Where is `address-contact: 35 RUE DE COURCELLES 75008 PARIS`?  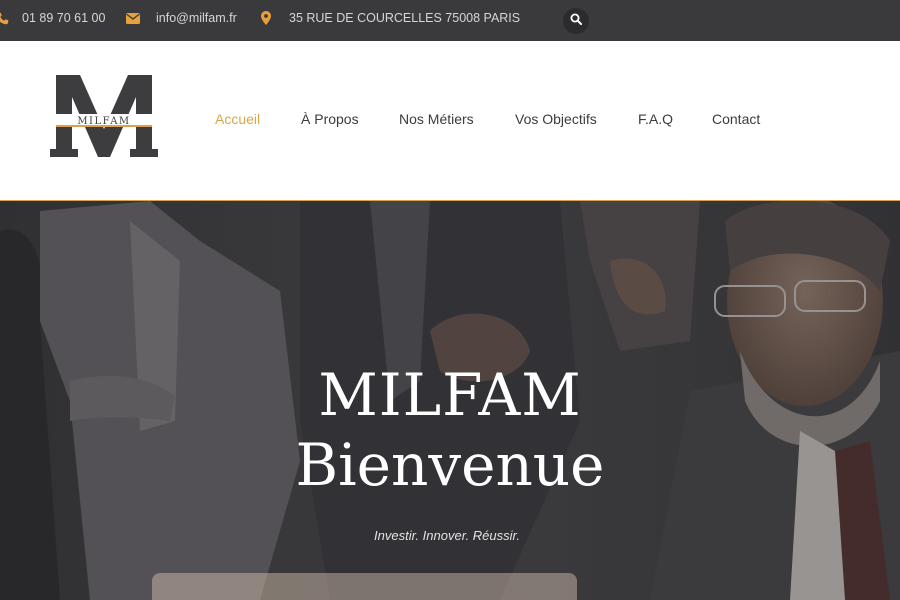 address-contact: 35 RUE DE COURCELLES 75008 PARIS is located at coordinates (390, 18).